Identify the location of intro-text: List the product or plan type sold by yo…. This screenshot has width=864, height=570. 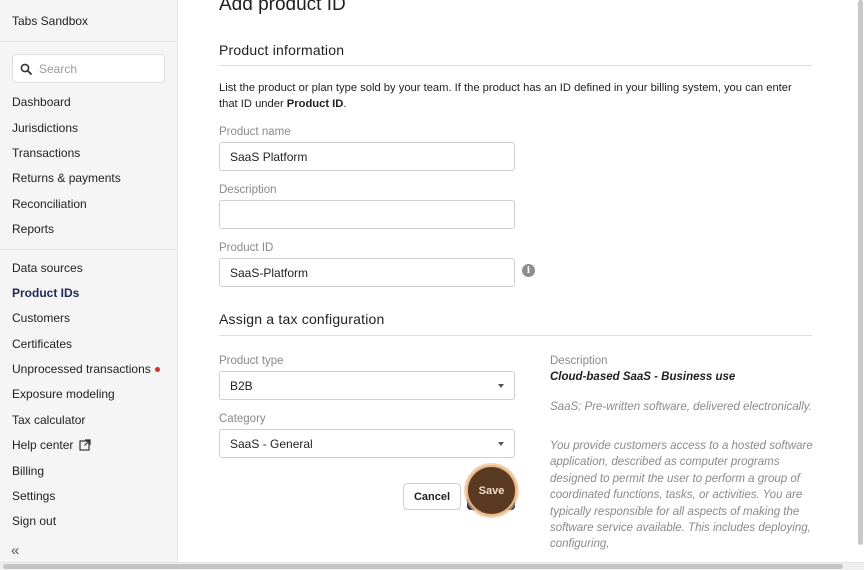
(515, 96).